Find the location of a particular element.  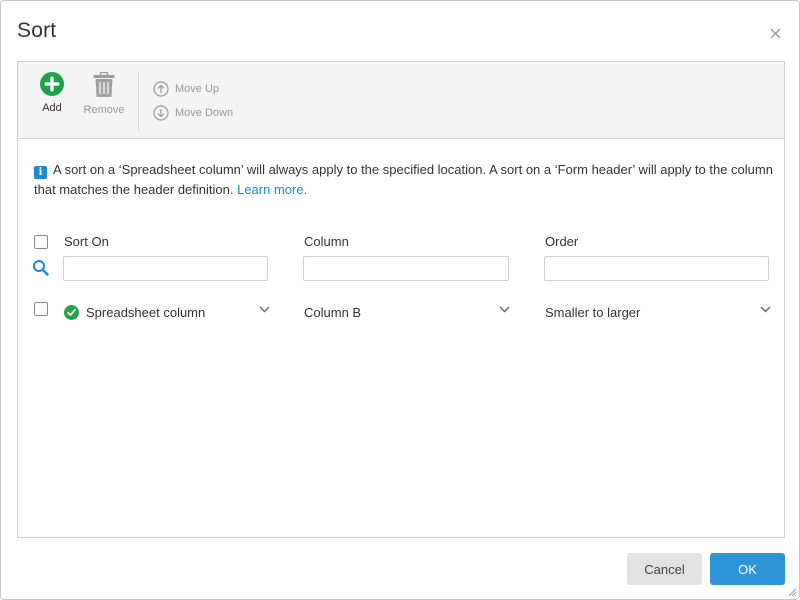

order-select: Smaller to larger is located at coordinates (650, 312).